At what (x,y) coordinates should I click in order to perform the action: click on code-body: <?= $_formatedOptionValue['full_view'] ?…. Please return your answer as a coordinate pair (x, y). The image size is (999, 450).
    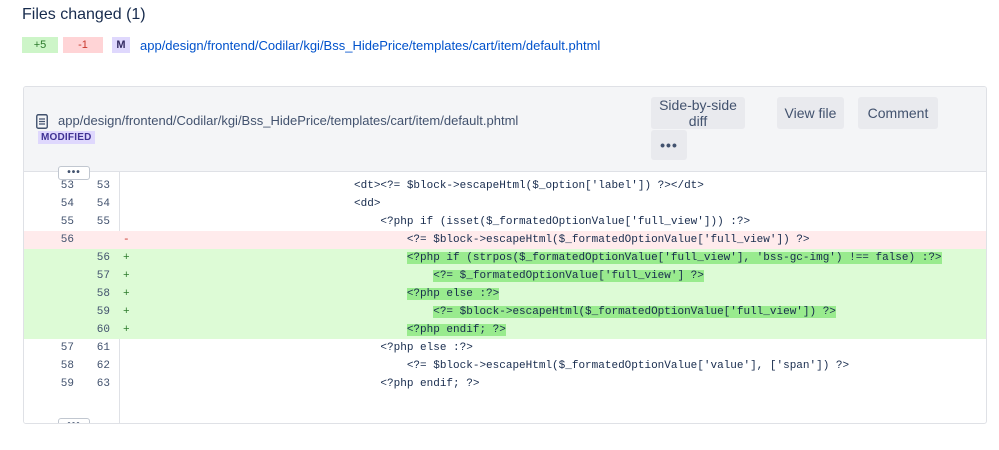
    Looking at the image, I should click on (568, 276).